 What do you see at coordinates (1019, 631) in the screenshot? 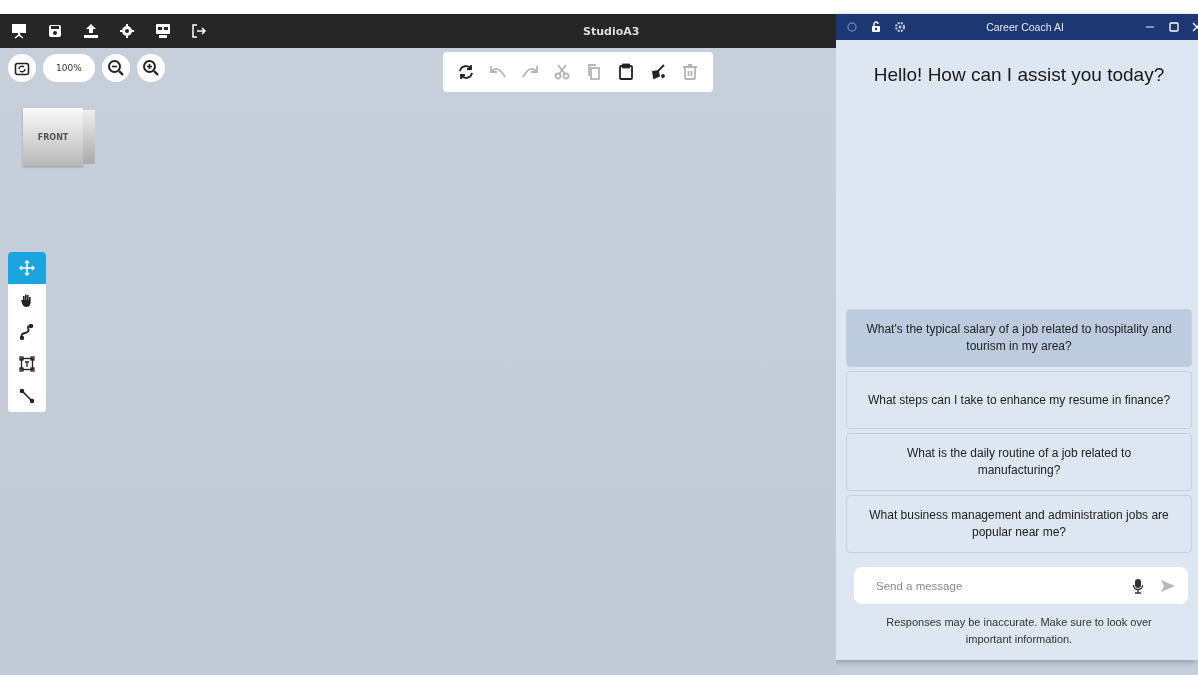
I see `disclaimer-text: Responses may be inaccurate. Make sure to look over important information.` at bounding box center [1019, 631].